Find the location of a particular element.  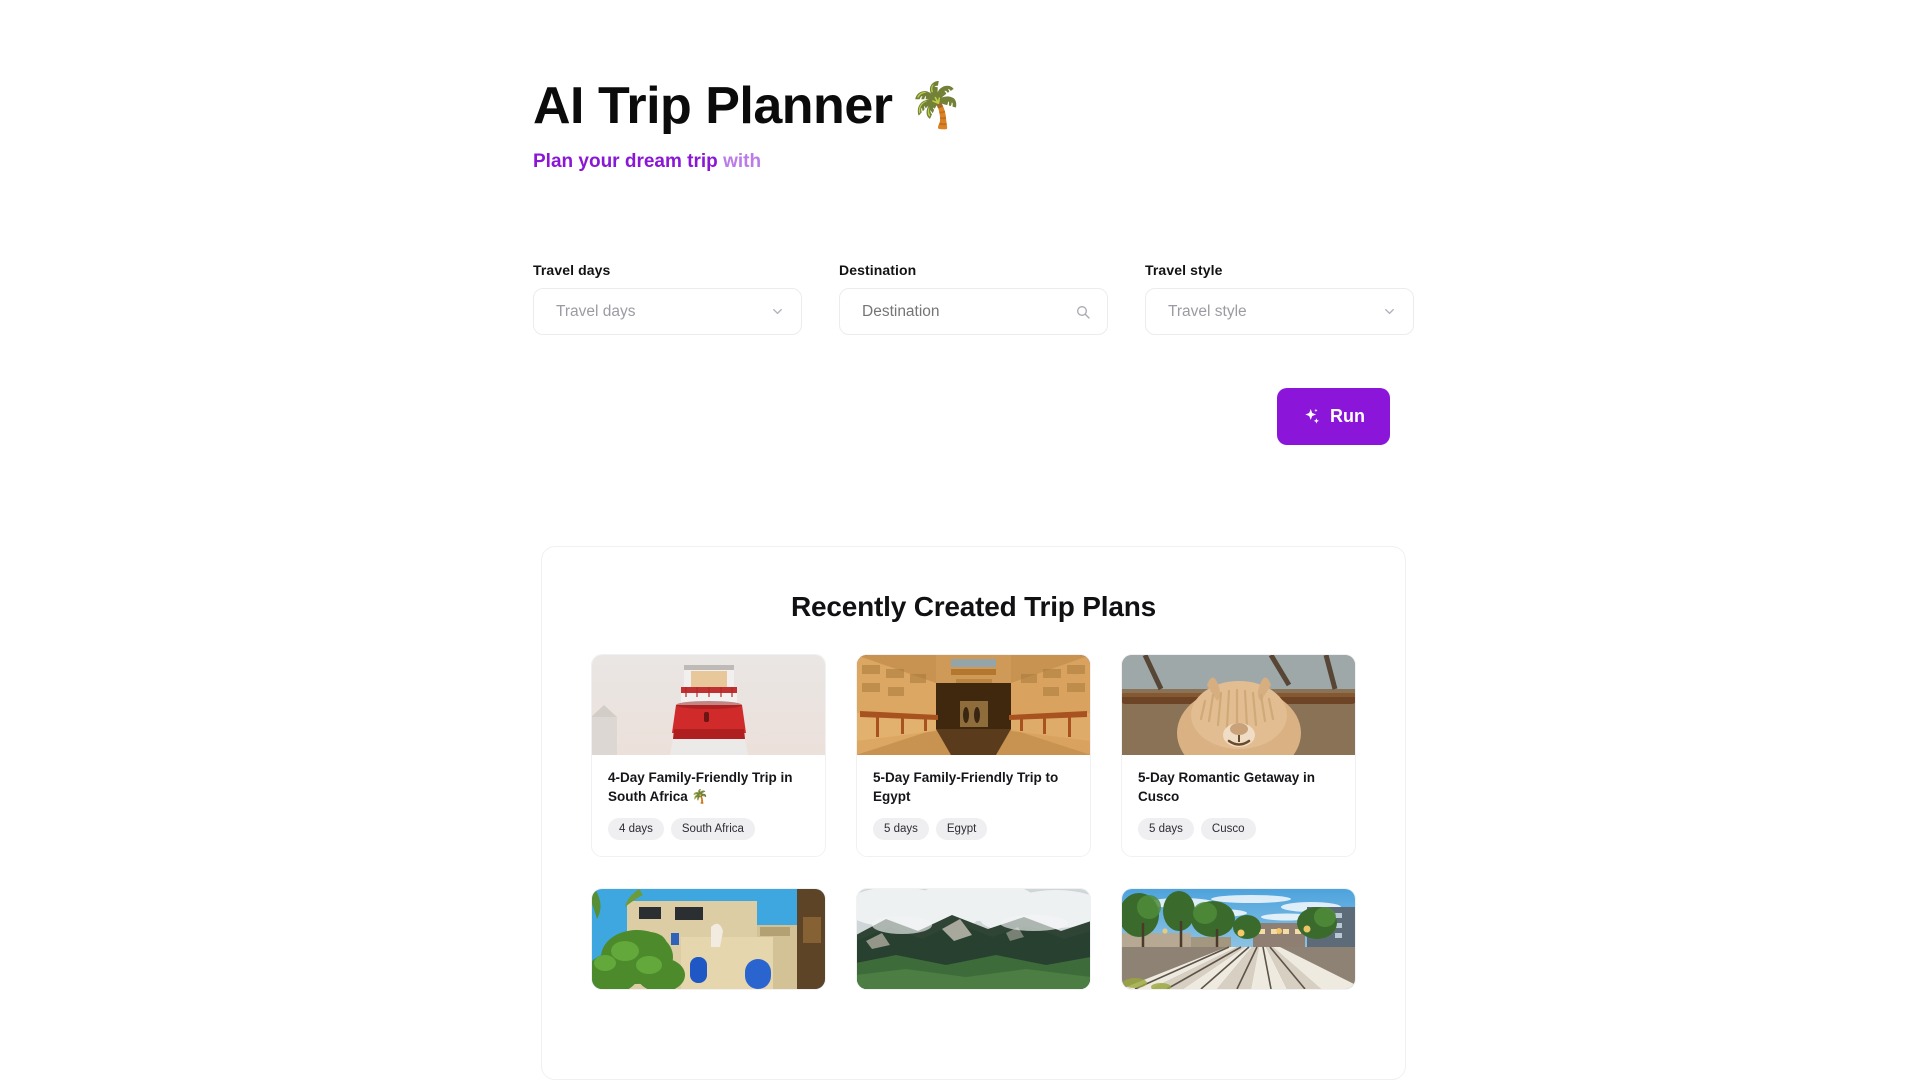

trip-card-image-alpaca is located at coordinates (1238, 705).